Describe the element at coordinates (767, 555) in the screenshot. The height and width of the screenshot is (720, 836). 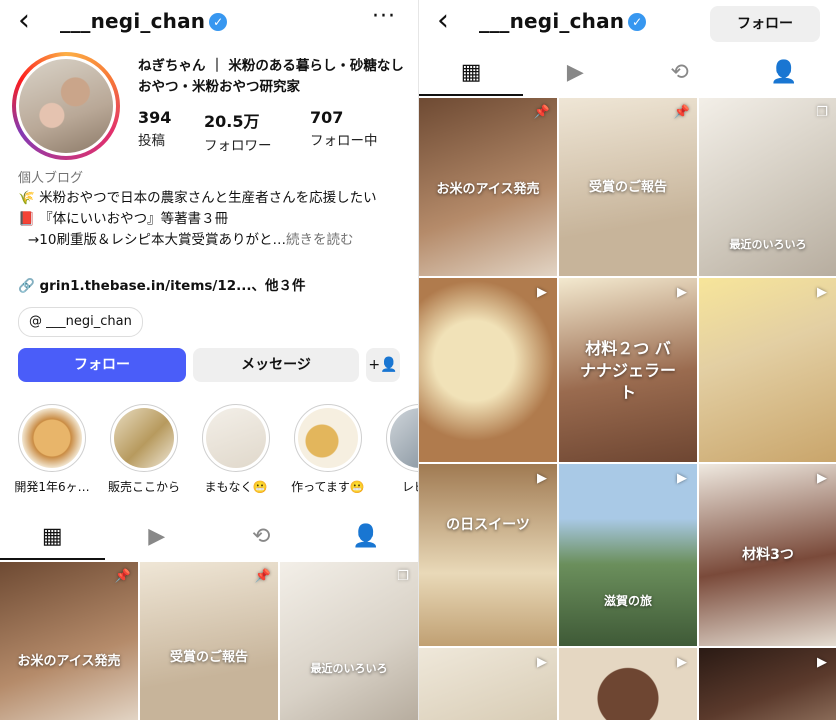
I see `post-thumbnail: 材料3つ ▶` at that location.